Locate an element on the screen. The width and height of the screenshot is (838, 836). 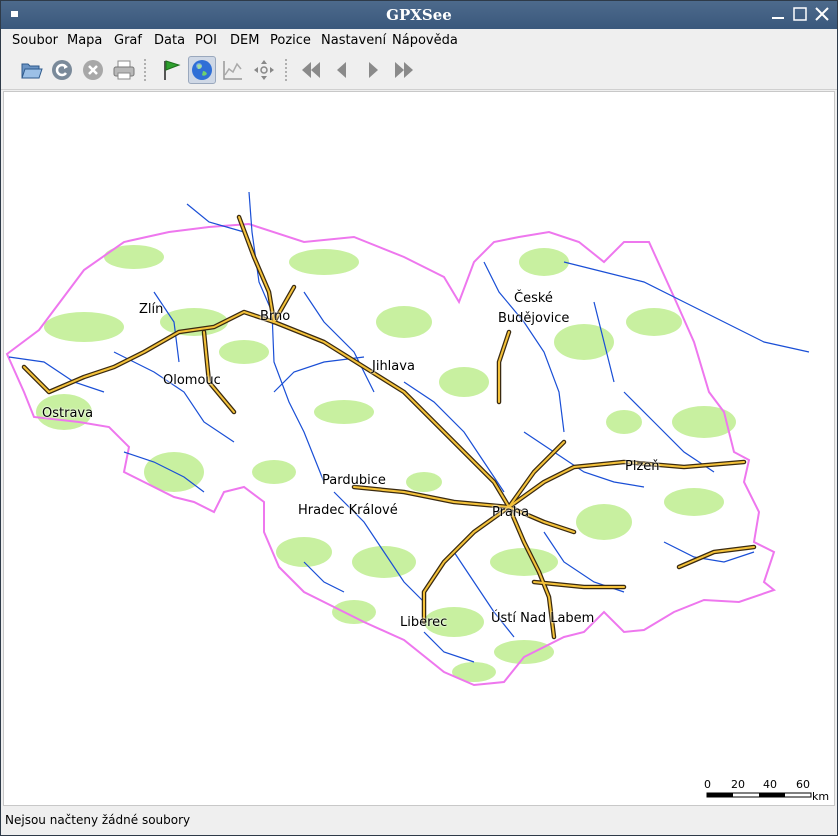
show-poi-button is located at coordinates (171, 70).